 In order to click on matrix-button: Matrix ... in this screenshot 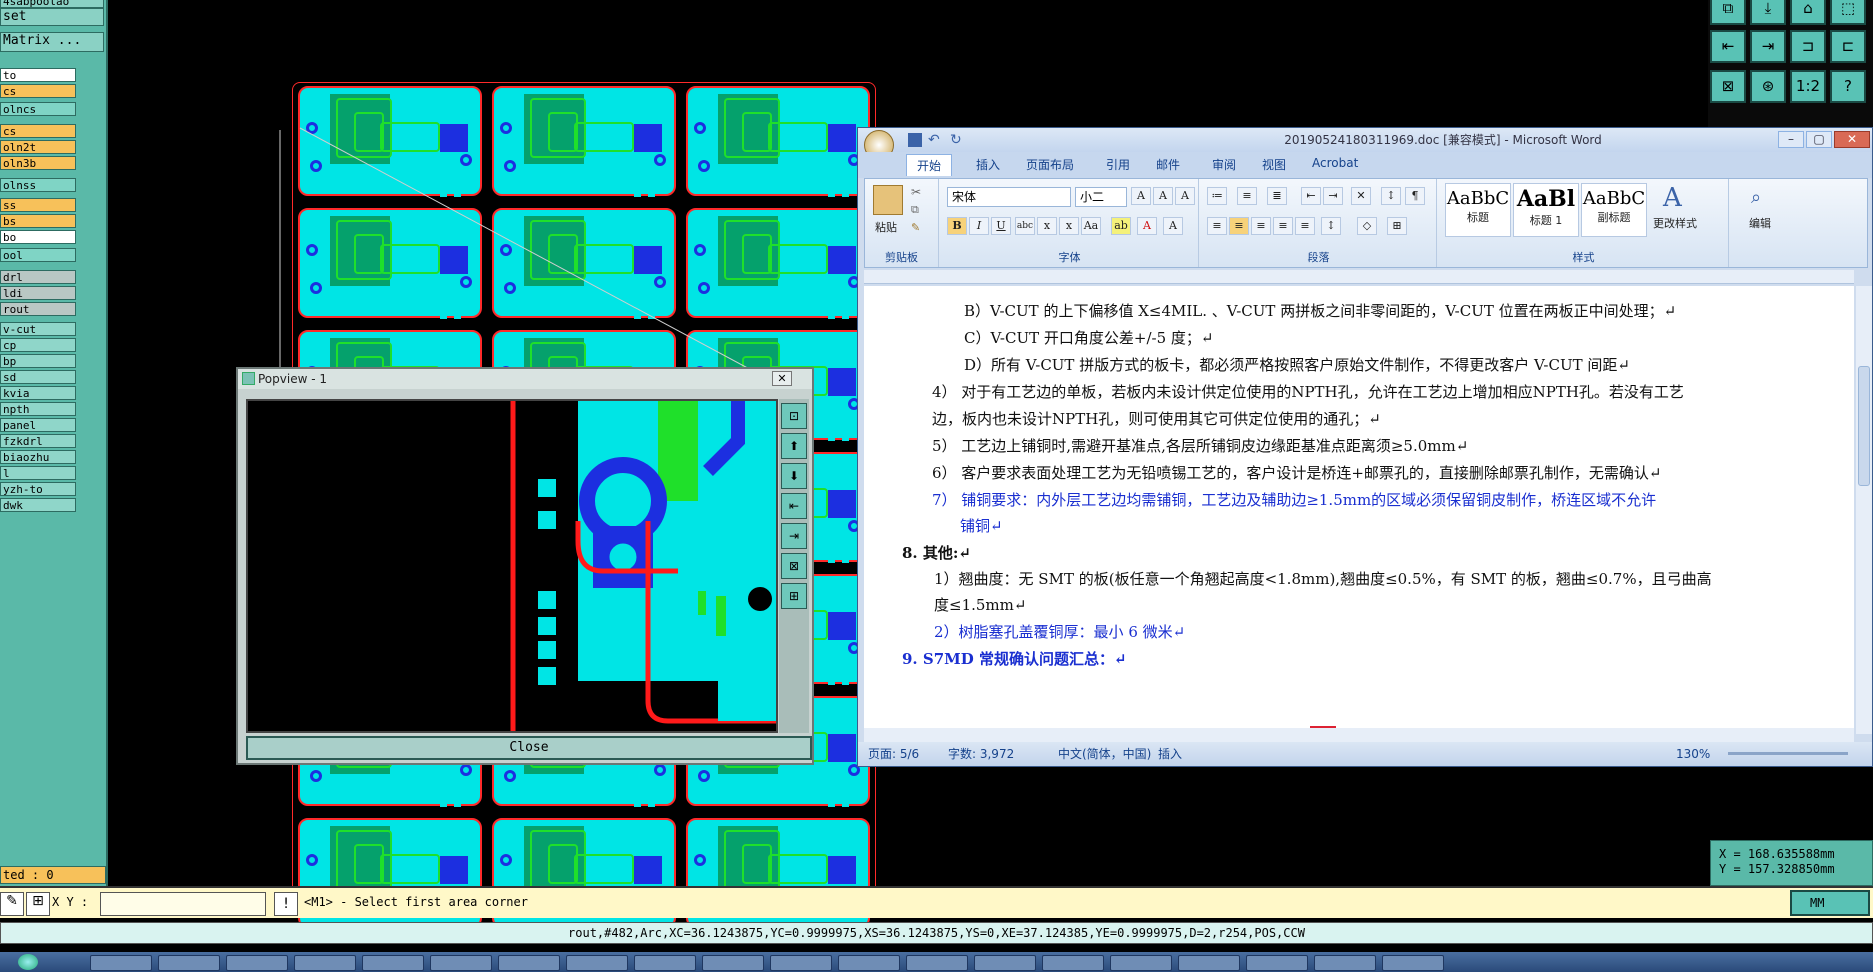, I will do `click(52, 42)`.